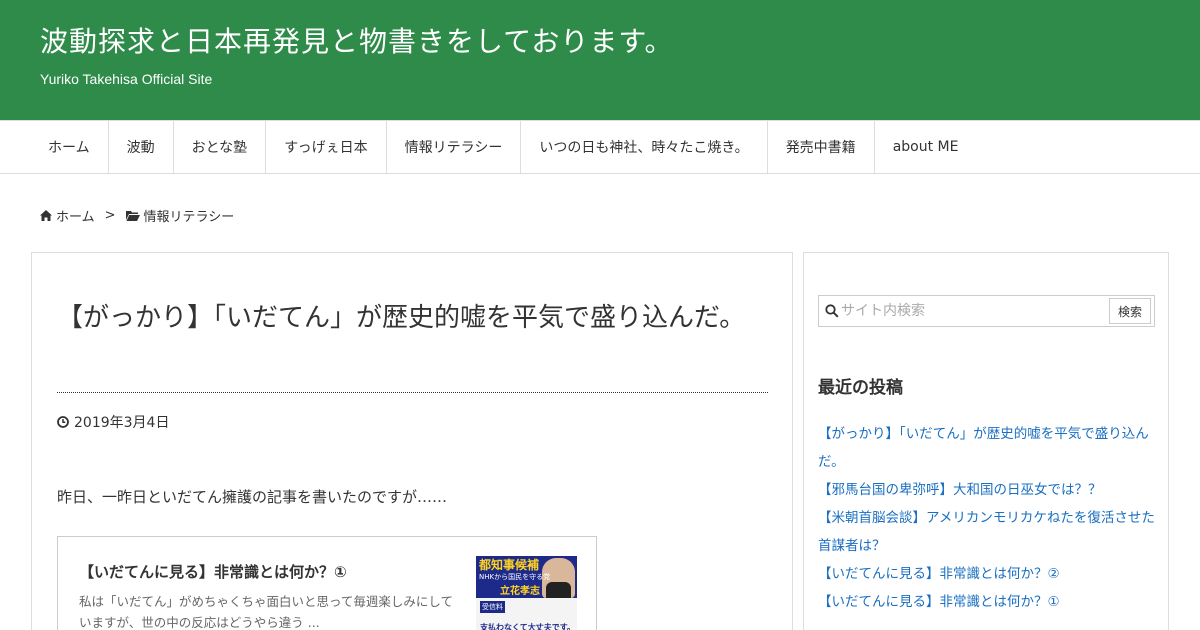  What do you see at coordinates (69, 147) in the screenshot?
I see `nav-item-home: ホーム` at bounding box center [69, 147].